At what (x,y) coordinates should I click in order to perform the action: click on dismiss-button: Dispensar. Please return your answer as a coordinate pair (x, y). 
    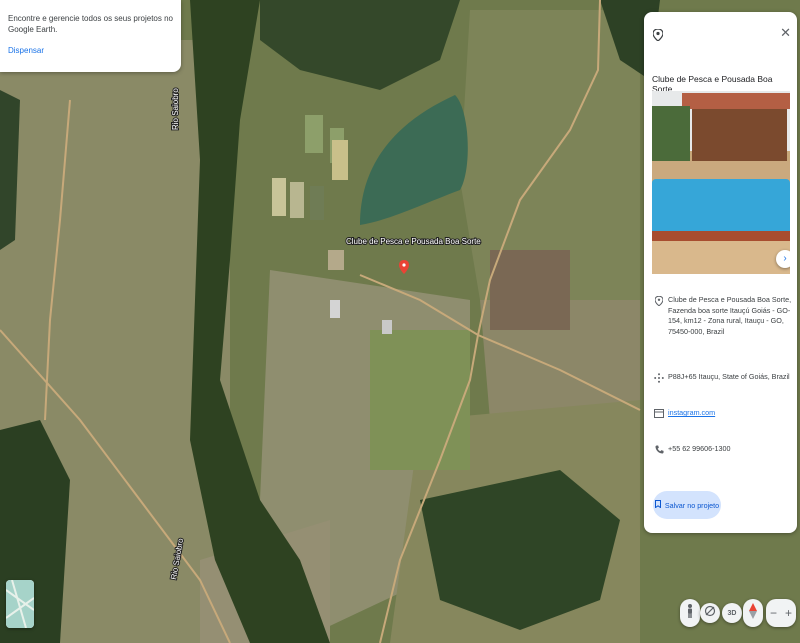
    Looking at the image, I should click on (26, 50).